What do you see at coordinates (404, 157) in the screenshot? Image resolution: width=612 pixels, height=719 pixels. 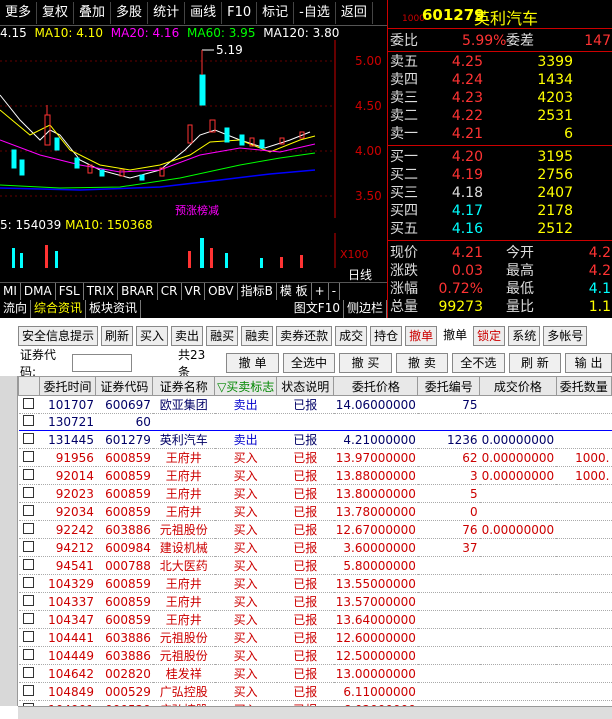 I see `buy-label: 买一` at bounding box center [404, 157].